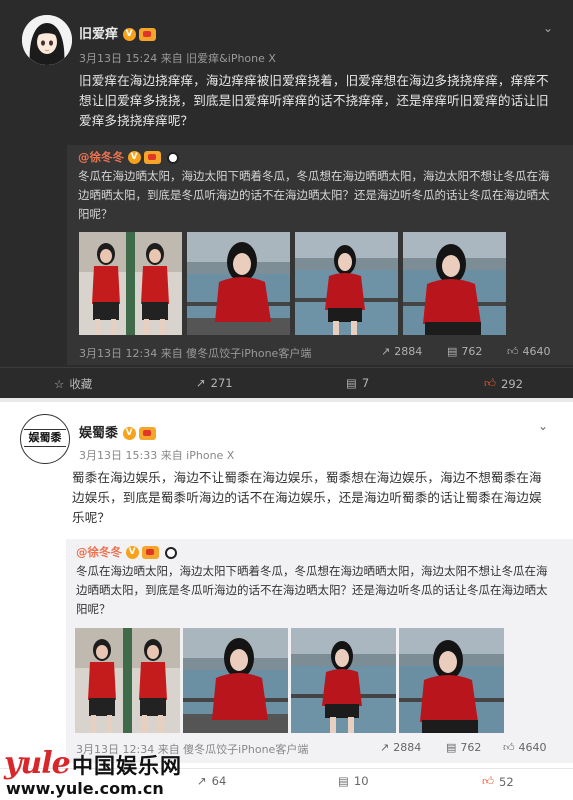 The image size is (573, 800). I want to click on watermark-logo: yule 中国娱乐网 www.yule.com.cn, so click(109, 772).